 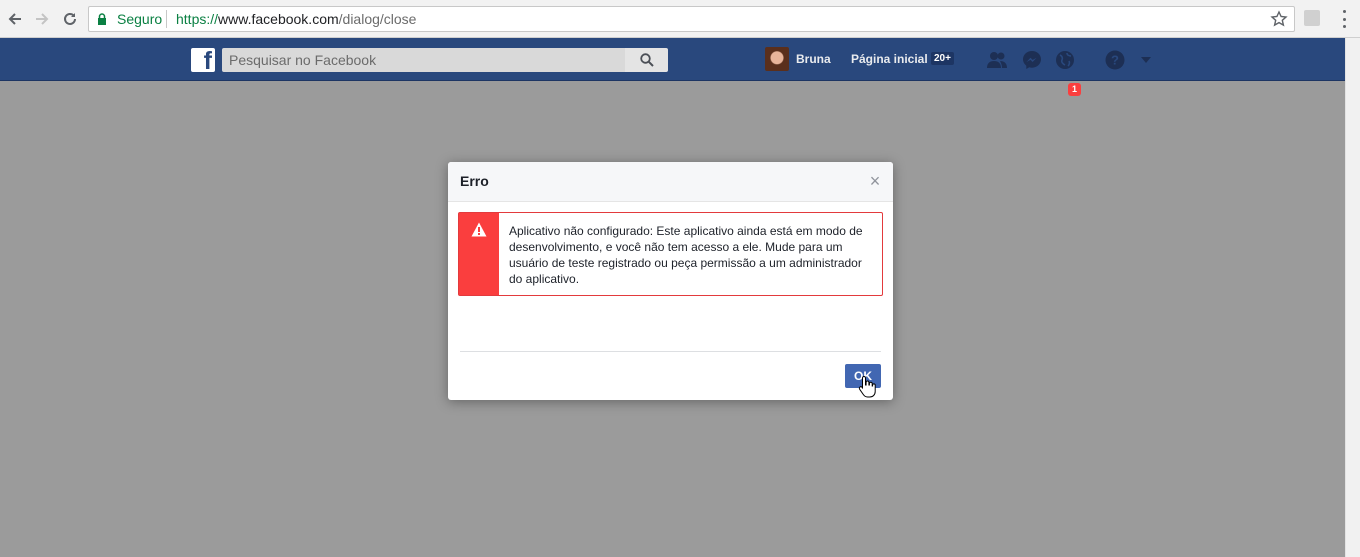 I want to click on profile-link: Bruna, so click(x=798, y=59).